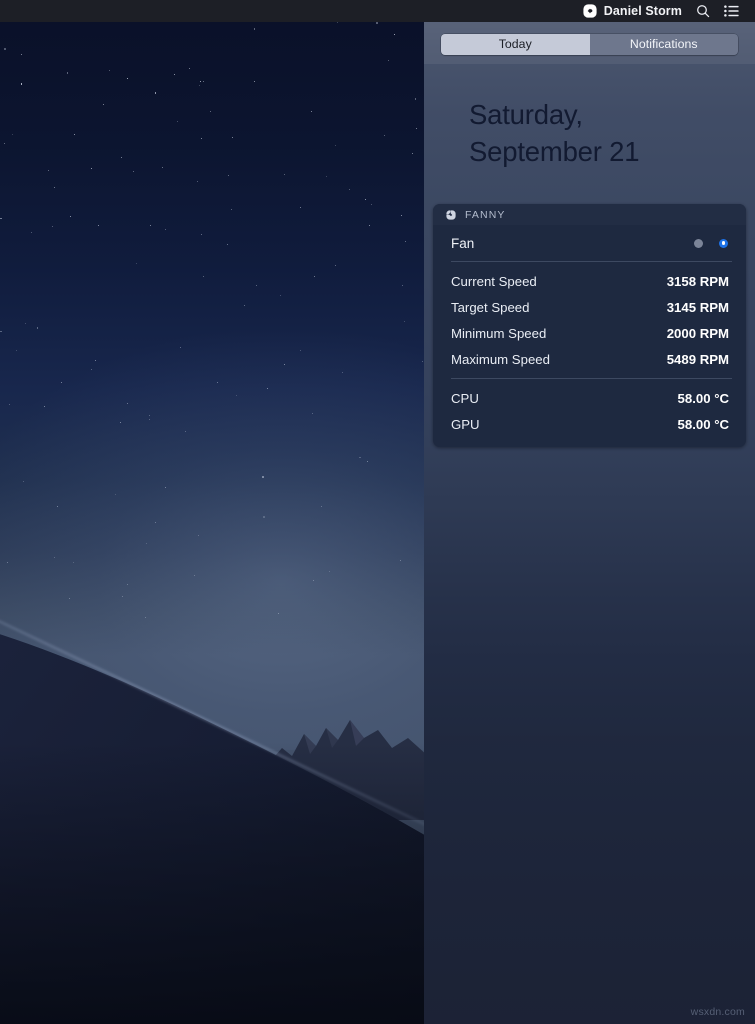  Describe the element at coordinates (723, 243) in the screenshot. I see `page-dot-2-active` at that location.